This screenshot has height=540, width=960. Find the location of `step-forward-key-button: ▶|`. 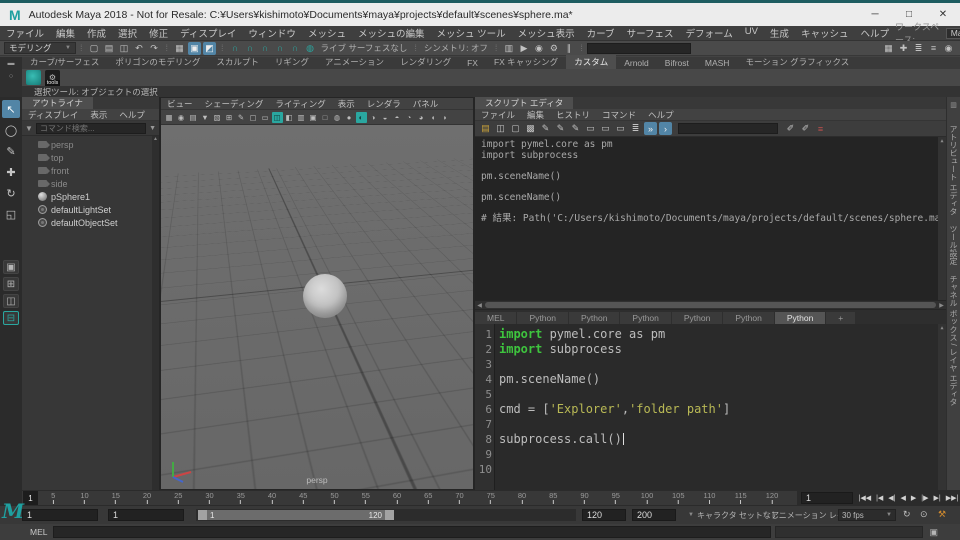

step-forward-key-button: ▶| is located at coordinates (937, 498).